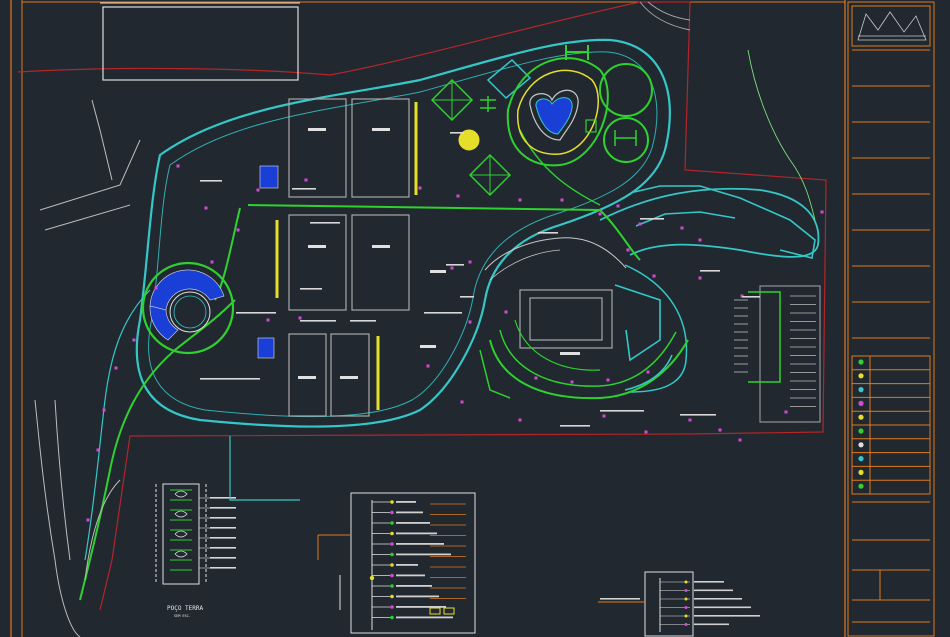 The image size is (950, 637). I want to click on riser-ground-icon, so click(372, 578).